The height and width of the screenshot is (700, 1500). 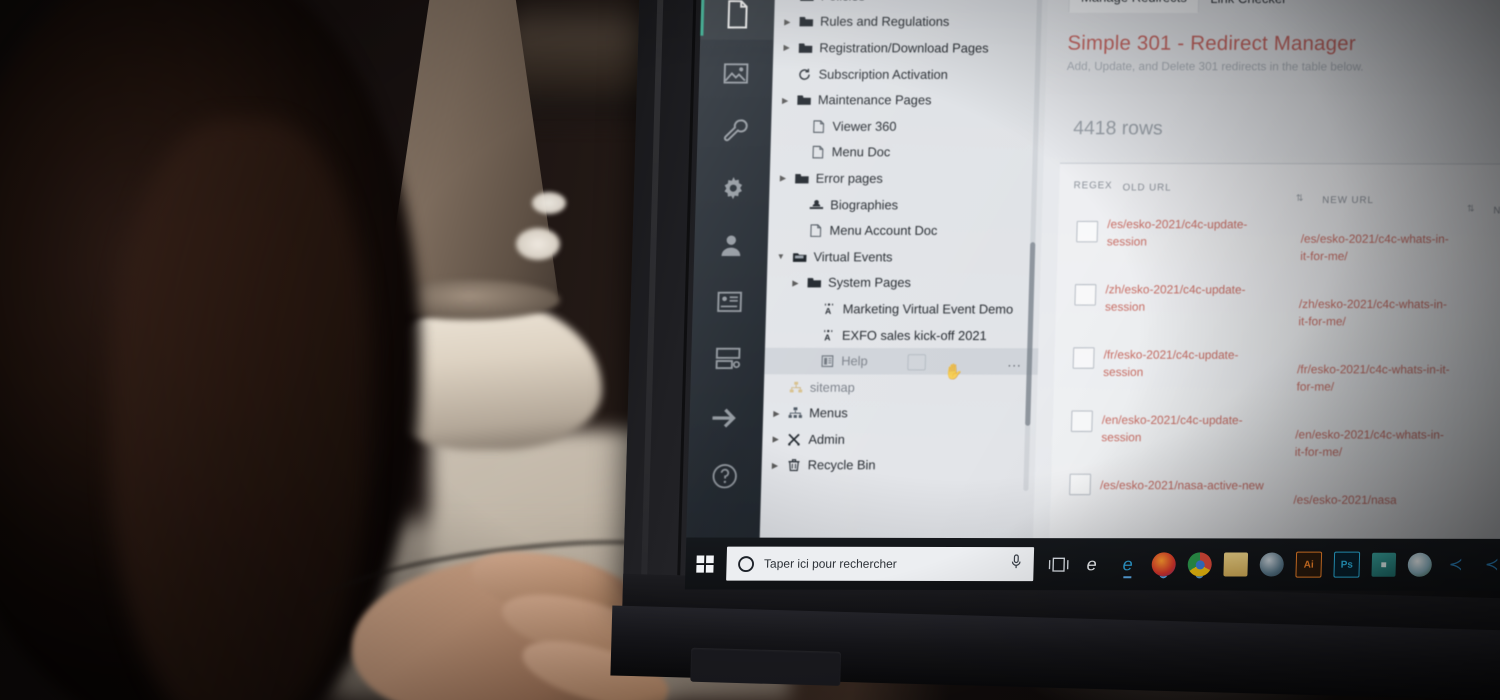 What do you see at coordinates (906, 178) in the screenshot?
I see `tree-node: ▶ Error pages` at bounding box center [906, 178].